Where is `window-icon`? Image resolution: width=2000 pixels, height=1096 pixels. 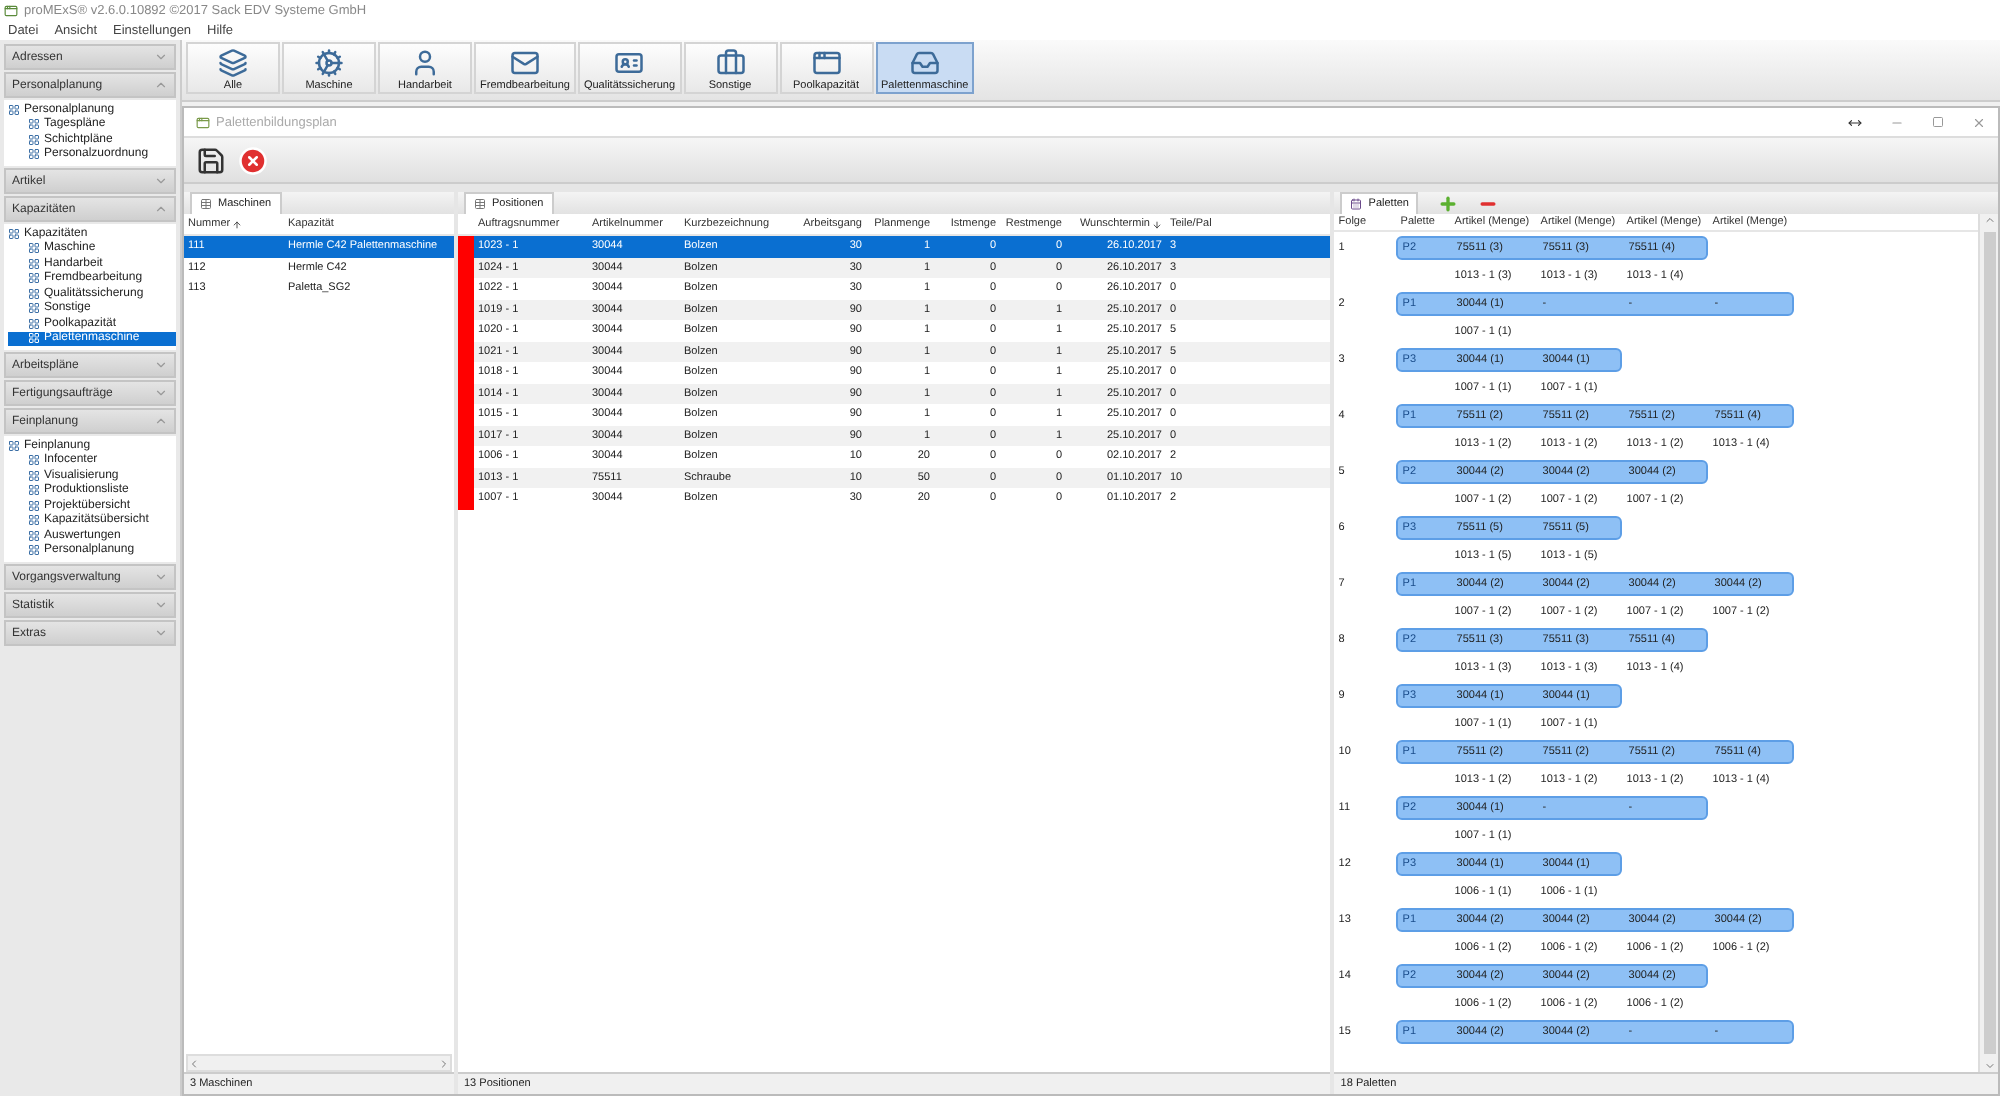
window-icon is located at coordinates (203, 122).